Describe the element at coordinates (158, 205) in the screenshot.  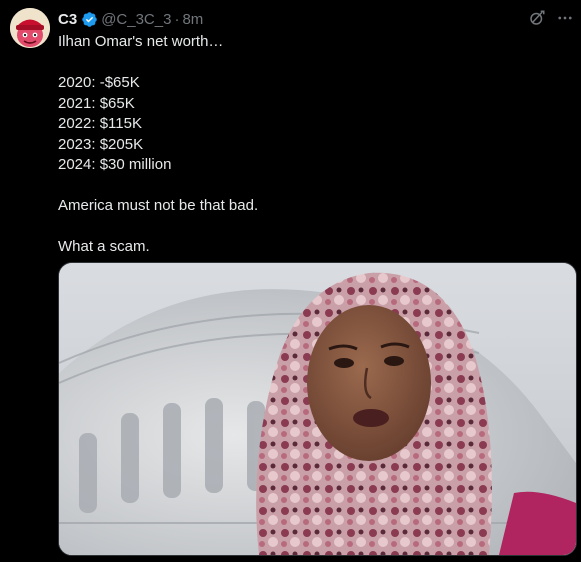
I see `text-line: America must not be that bad.` at that location.